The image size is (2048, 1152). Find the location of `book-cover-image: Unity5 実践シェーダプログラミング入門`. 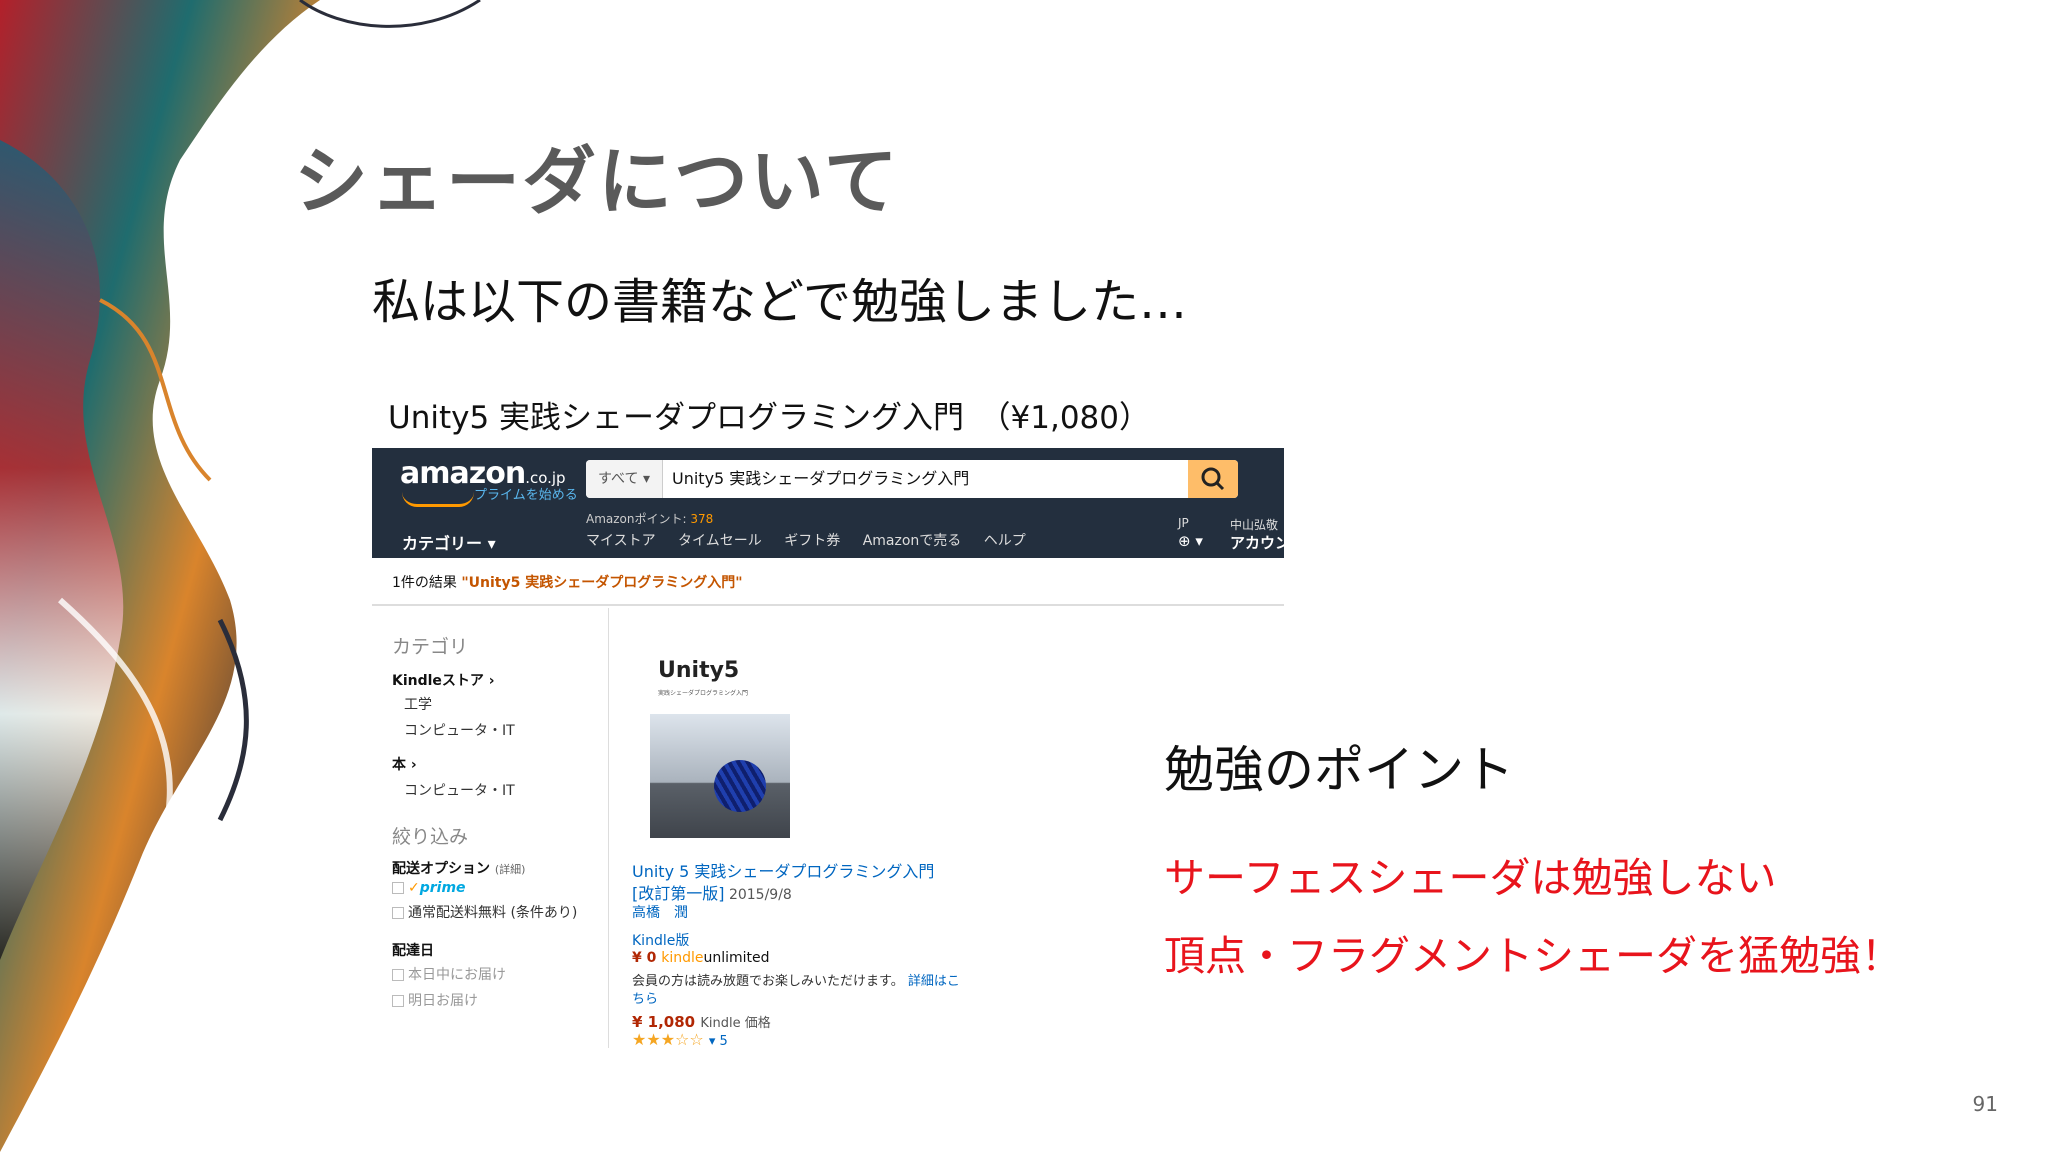

book-cover-image: Unity5 実践シェーダプログラミング入門 is located at coordinates (720, 748).